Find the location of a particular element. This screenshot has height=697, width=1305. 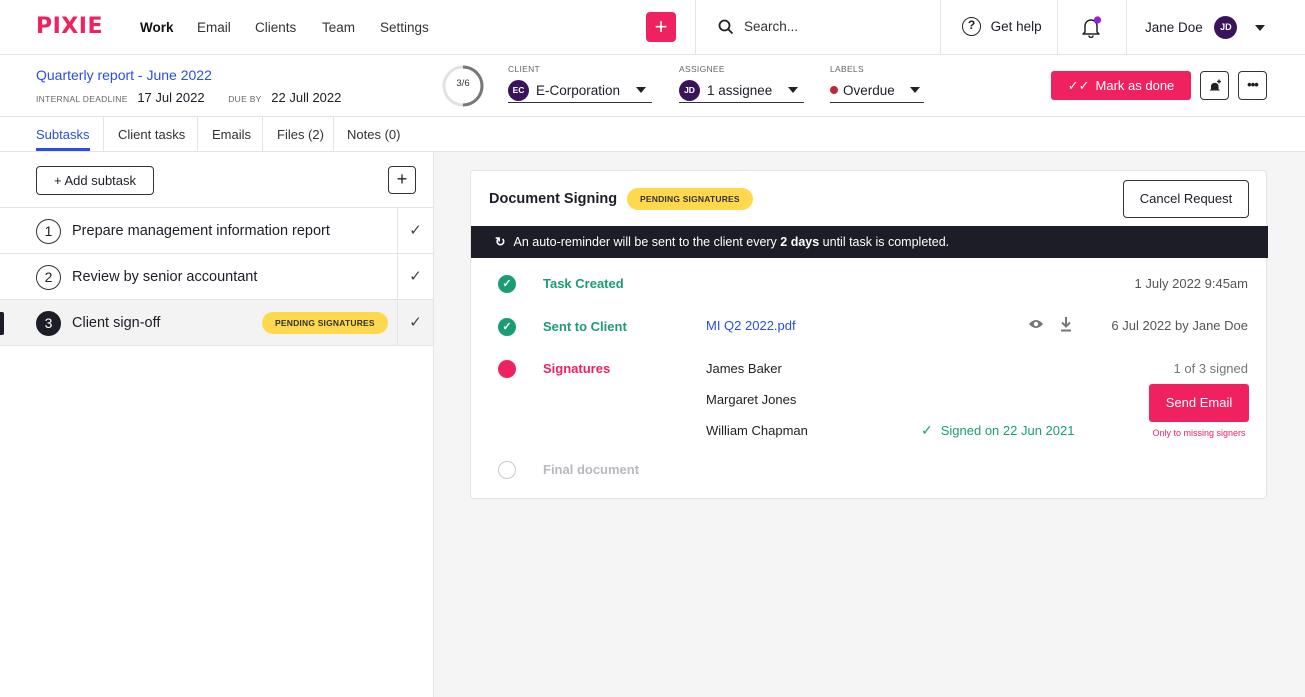

signer-name: Margaret Jones is located at coordinates (751, 399).